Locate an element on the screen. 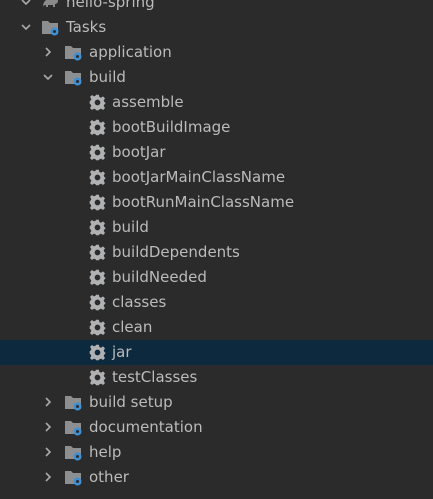  task-label: bootJar is located at coordinates (139, 152).